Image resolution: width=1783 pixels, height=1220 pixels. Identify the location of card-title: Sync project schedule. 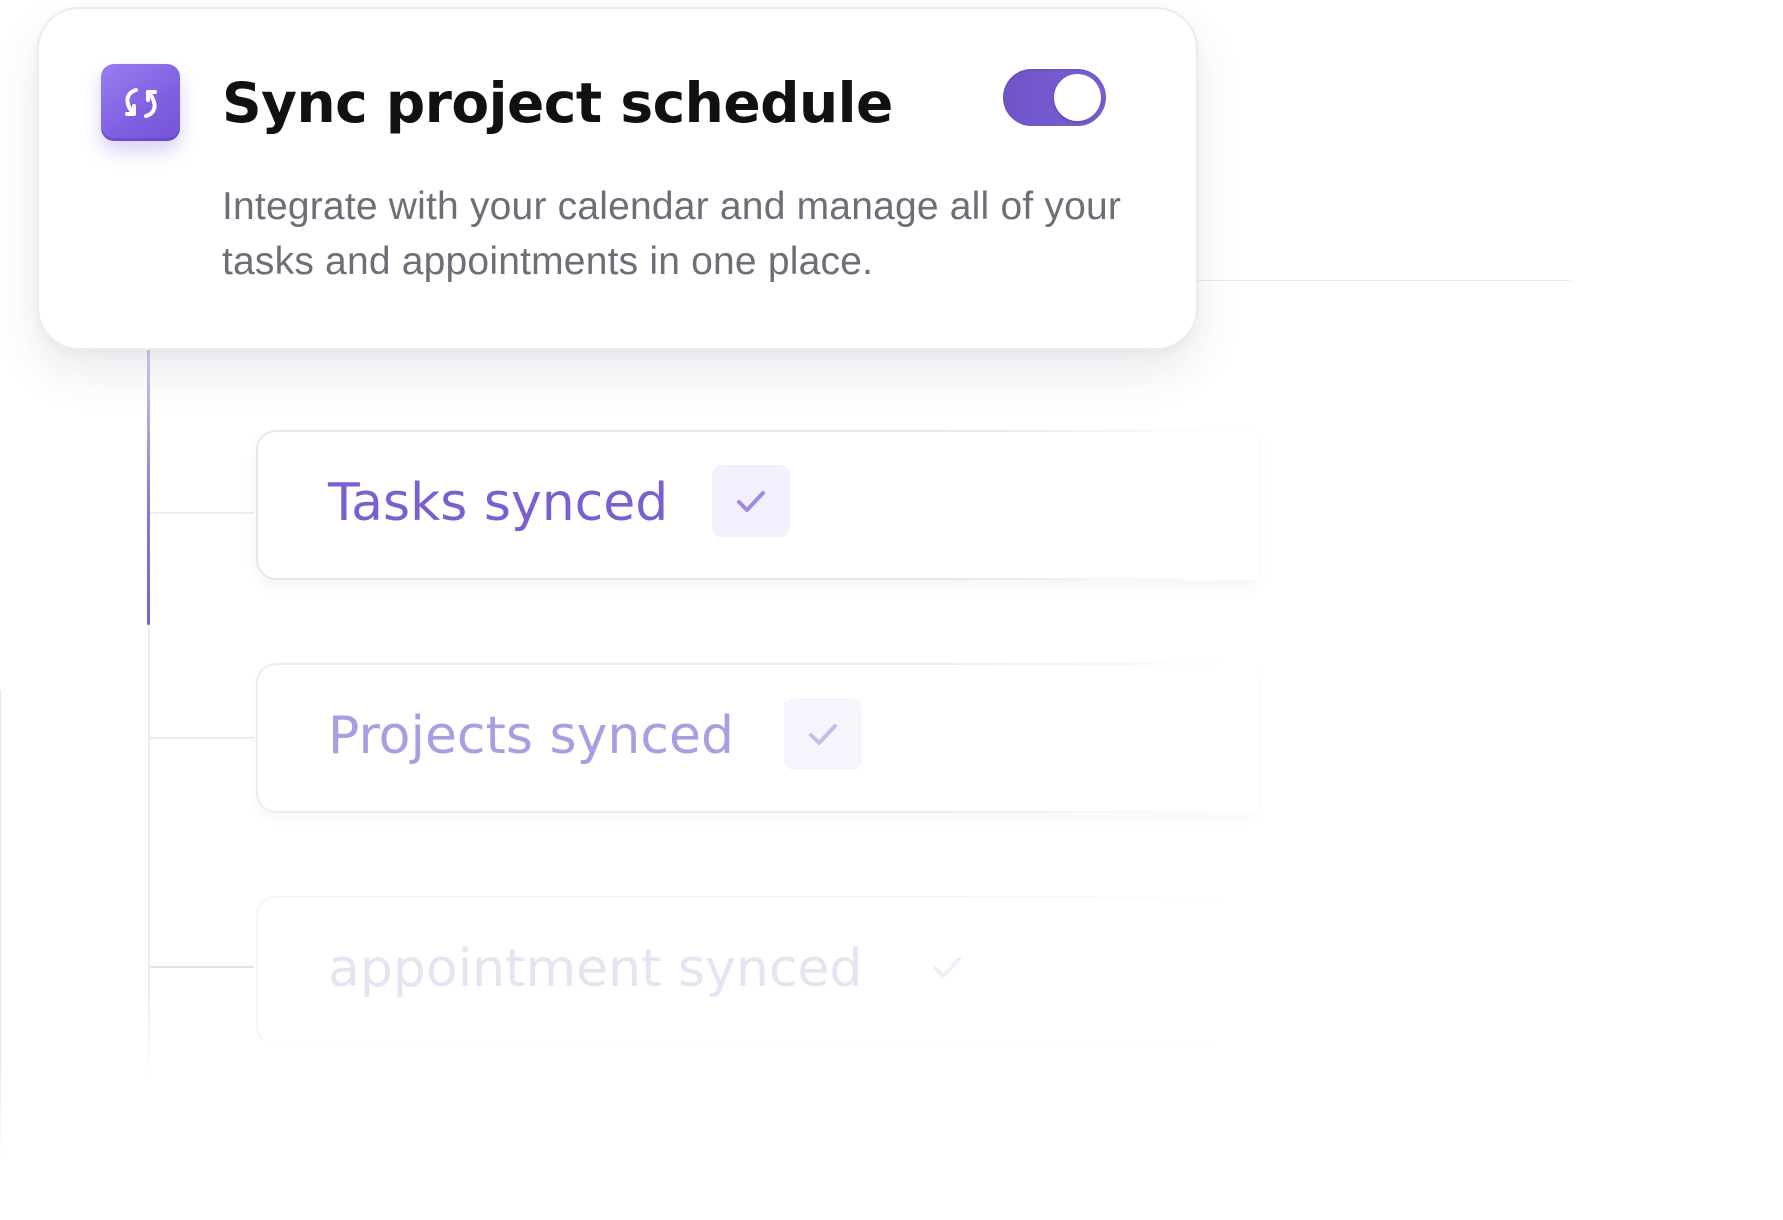
(557, 103).